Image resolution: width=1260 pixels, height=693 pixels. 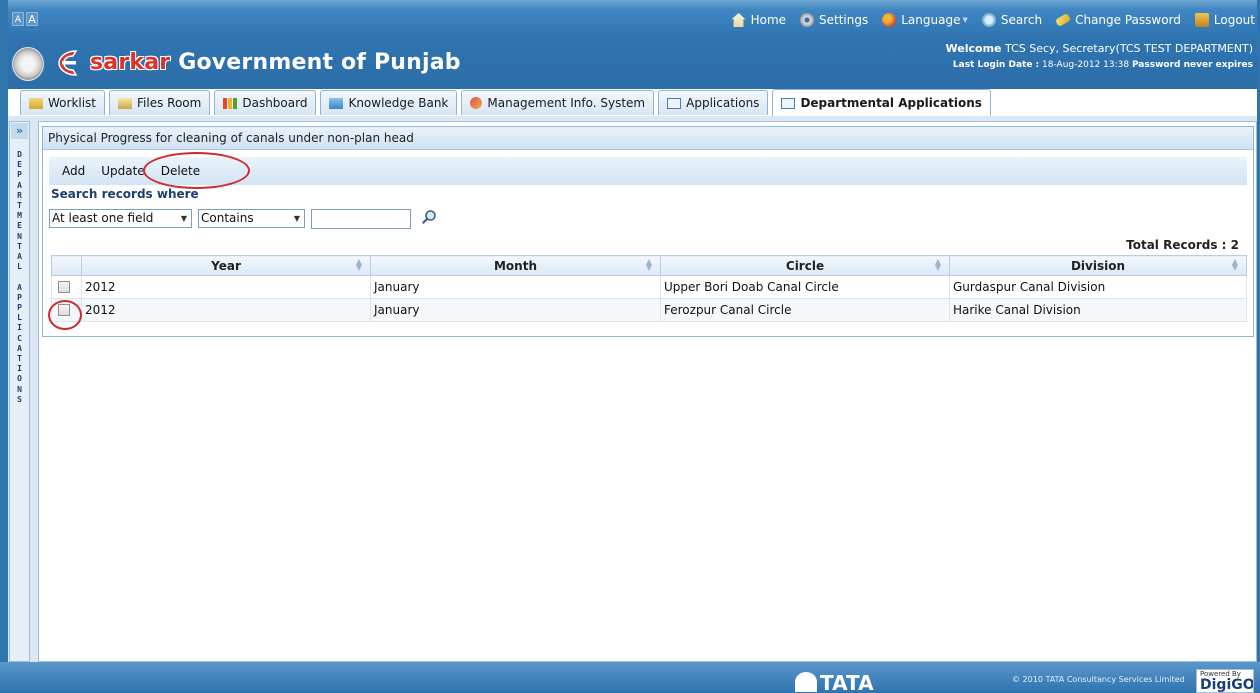 I want to click on operator-select-value: Contains, so click(x=227, y=218).